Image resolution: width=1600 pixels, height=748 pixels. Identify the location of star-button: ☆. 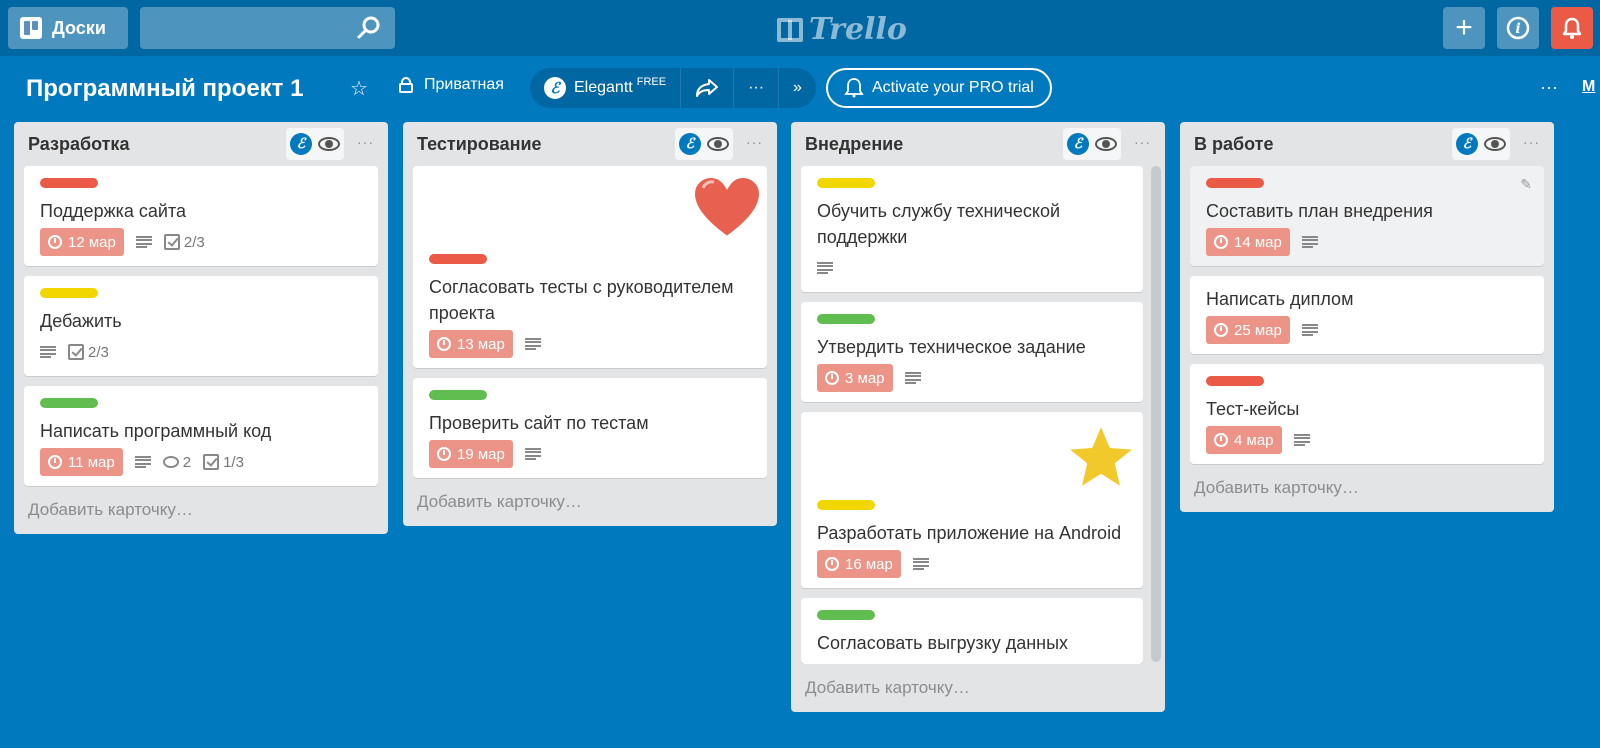
(359, 88).